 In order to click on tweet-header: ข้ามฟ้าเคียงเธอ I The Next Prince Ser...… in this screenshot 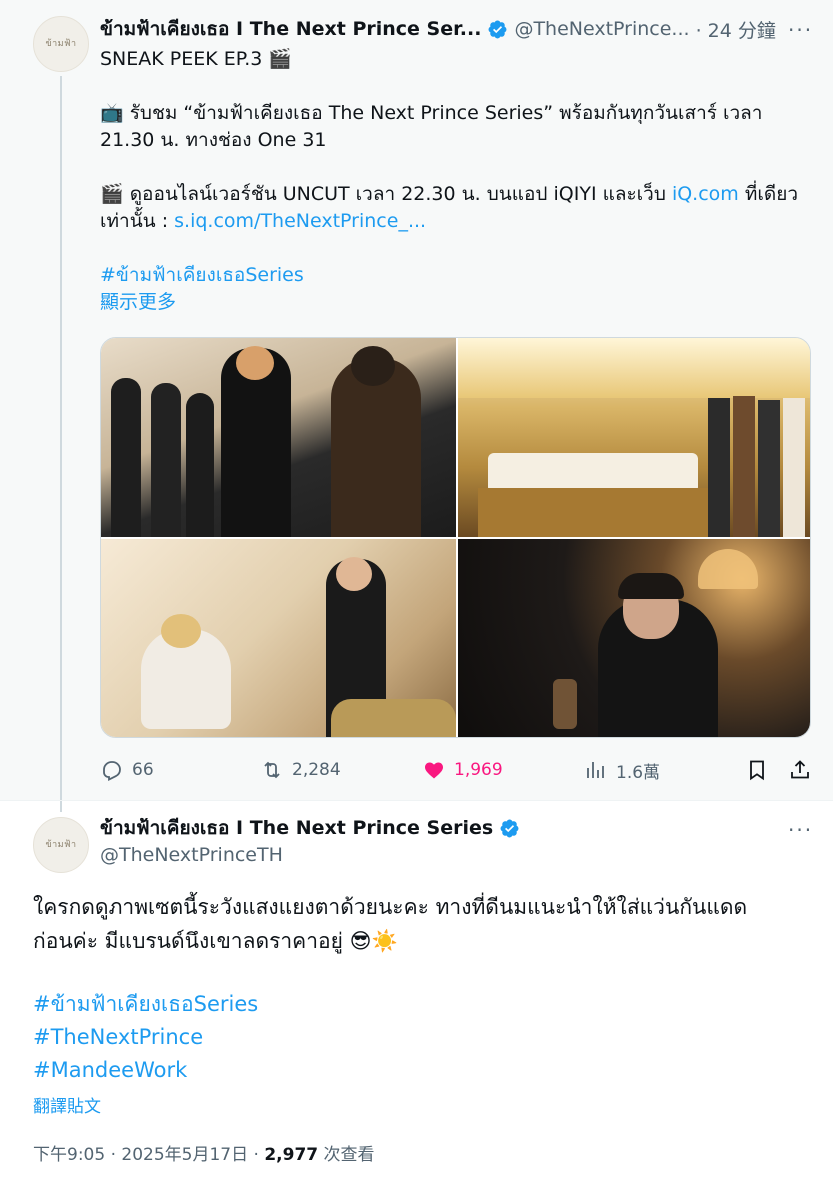, I will do `click(438, 29)`.